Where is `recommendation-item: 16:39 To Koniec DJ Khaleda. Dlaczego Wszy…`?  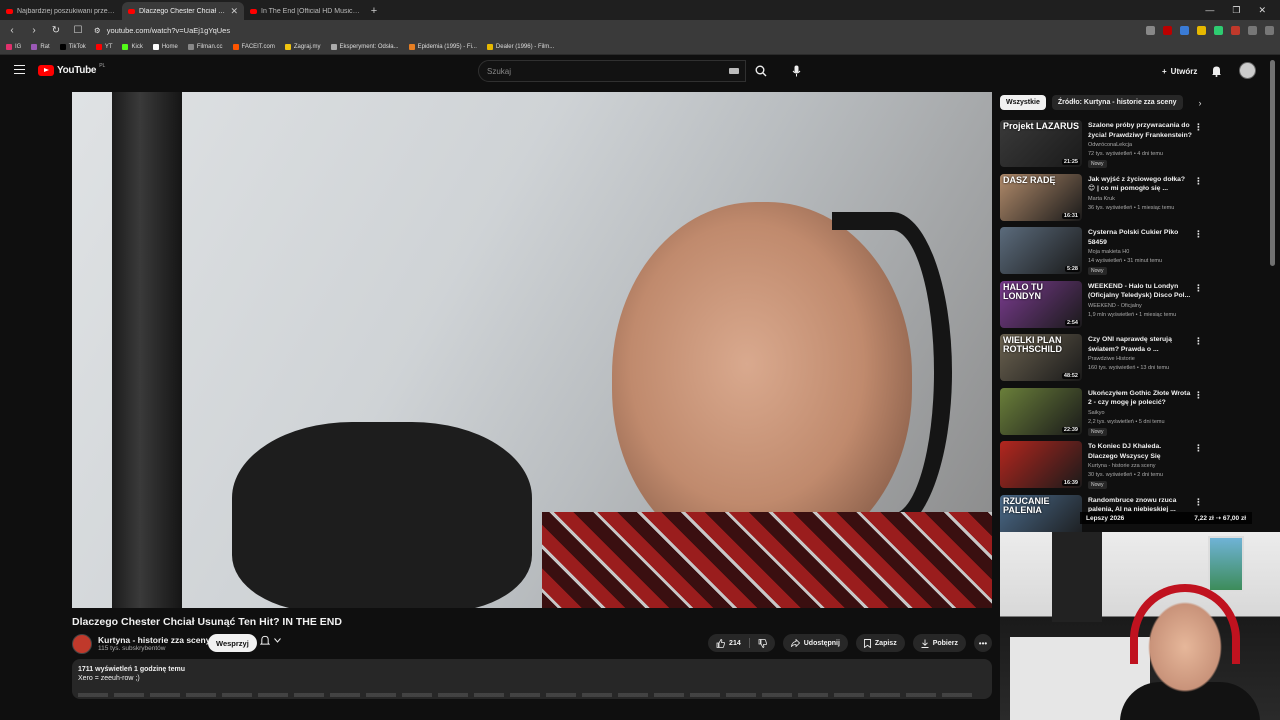
recommendation-item: 16:39 To Koniec DJ Khaleda. Dlaczego Wszy… is located at coordinates (1134, 465).